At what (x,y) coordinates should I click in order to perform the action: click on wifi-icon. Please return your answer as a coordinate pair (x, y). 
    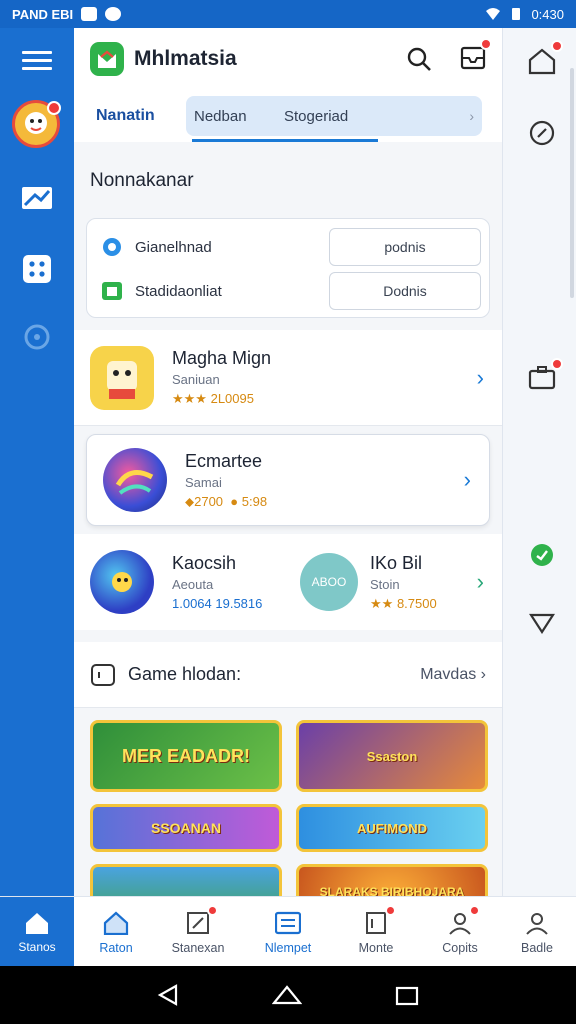
    Looking at the image, I should click on (493, 14).